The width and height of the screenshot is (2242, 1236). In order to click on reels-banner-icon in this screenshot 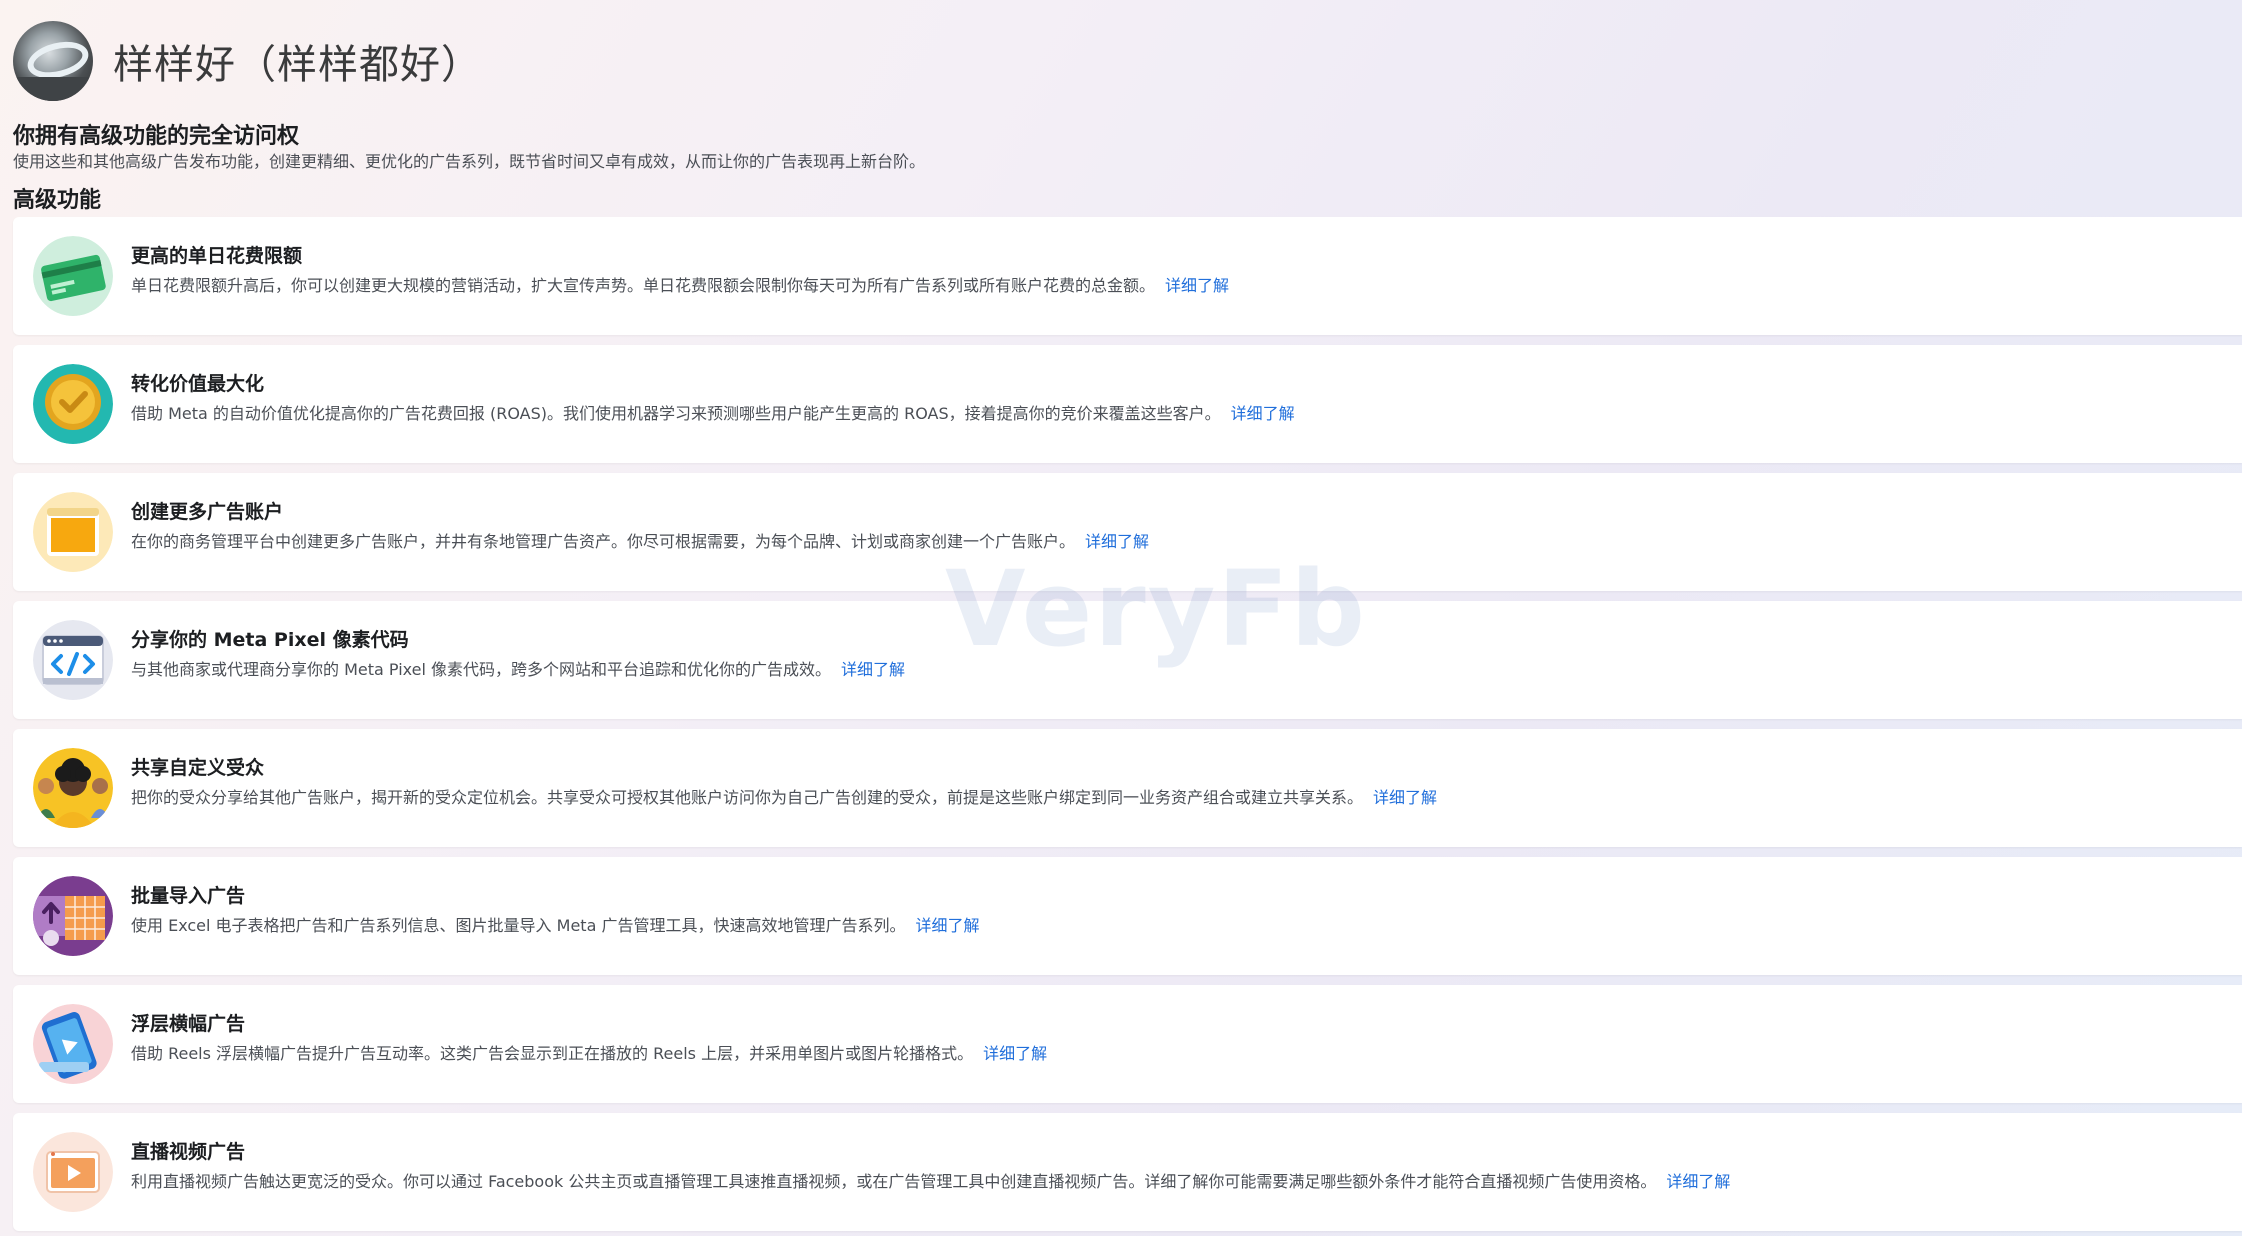, I will do `click(73, 1044)`.